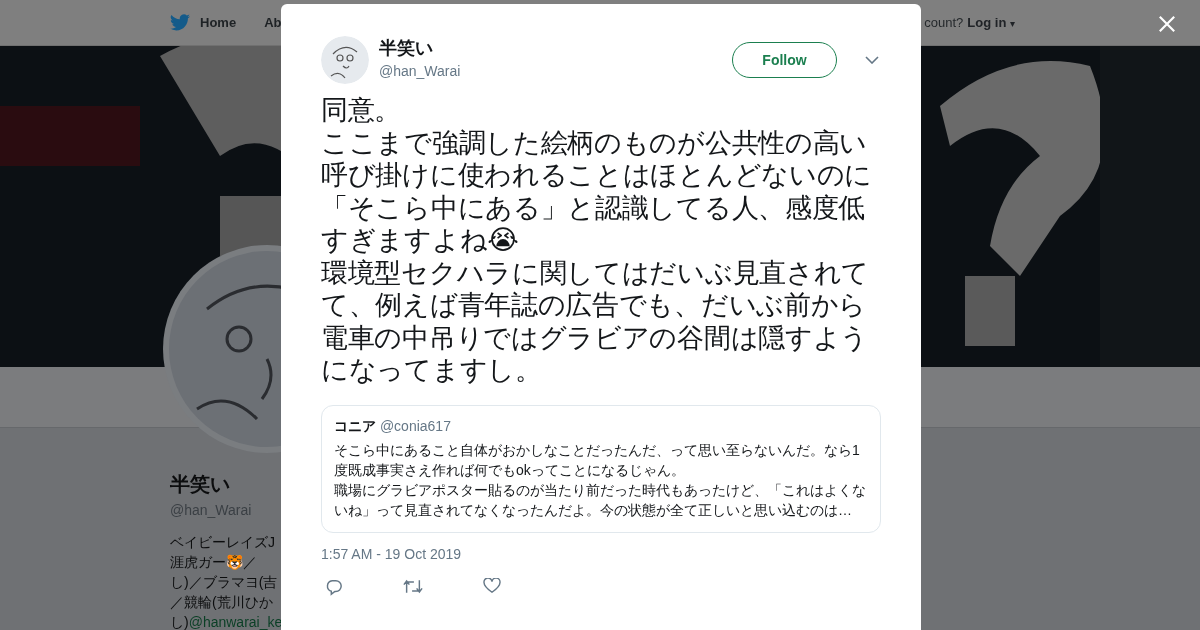 The height and width of the screenshot is (630, 1200). What do you see at coordinates (492, 585) in the screenshot?
I see `heart-icon` at bounding box center [492, 585].